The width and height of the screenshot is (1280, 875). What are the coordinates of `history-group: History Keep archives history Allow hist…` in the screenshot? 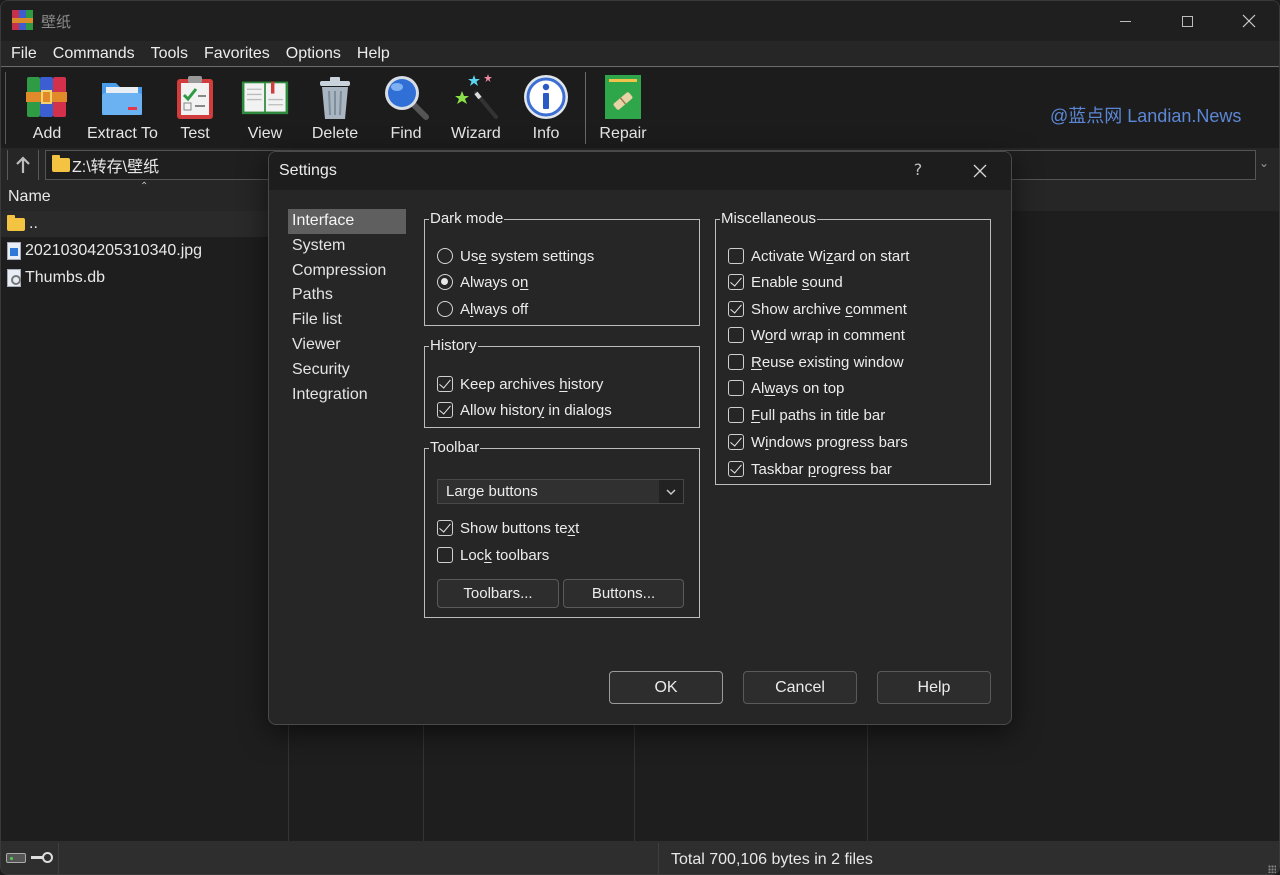 It's located at (562, 383).